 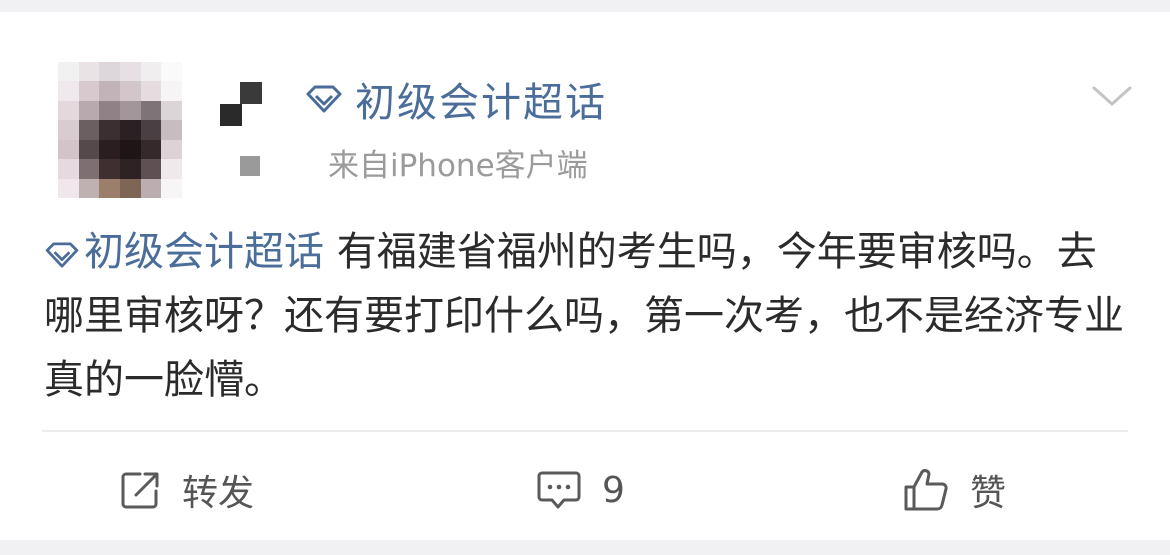 I want to click on topic-link: 初级会计超话, so click(x=184, y=252).